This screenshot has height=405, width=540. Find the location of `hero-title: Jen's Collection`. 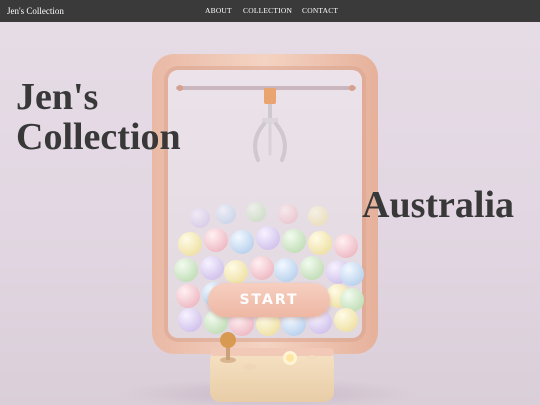

hero-title: Jen's Collection is located at coordinates (98, 117).